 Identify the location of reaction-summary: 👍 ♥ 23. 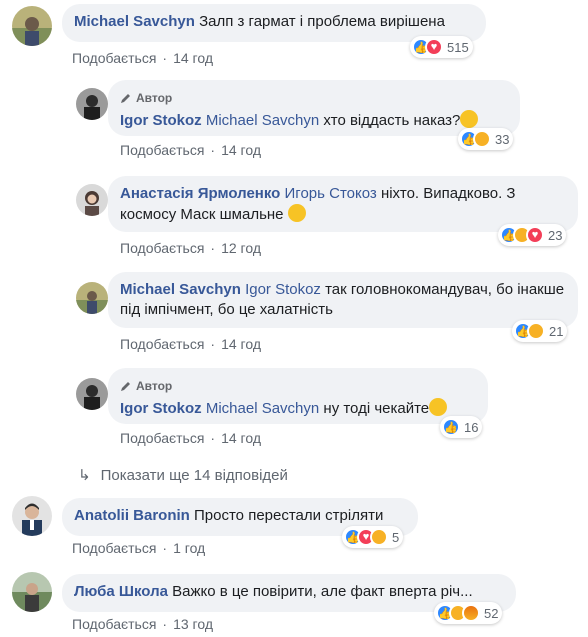
(532, 235).